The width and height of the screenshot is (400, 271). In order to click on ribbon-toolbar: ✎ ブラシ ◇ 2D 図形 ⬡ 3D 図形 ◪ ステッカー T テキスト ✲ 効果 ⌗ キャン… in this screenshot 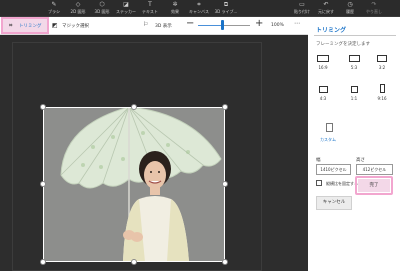, I will do `click(200, 8)`.